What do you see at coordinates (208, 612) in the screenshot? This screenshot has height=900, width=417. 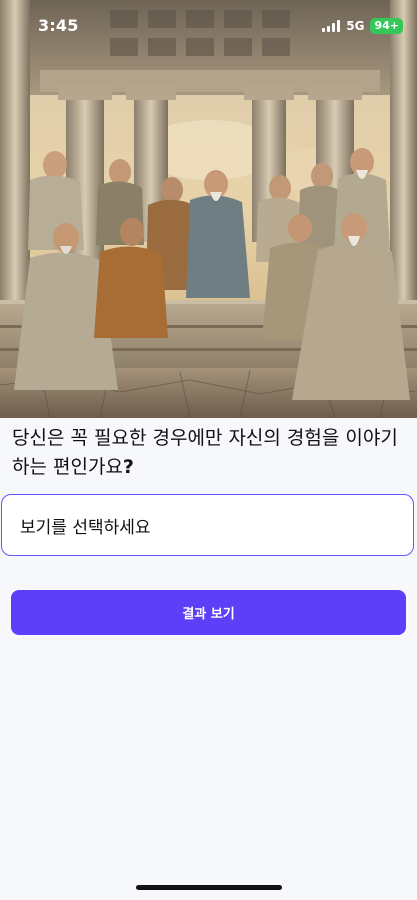 I see `view-result-button: 결과 보기` at bounding box center [208, 612].